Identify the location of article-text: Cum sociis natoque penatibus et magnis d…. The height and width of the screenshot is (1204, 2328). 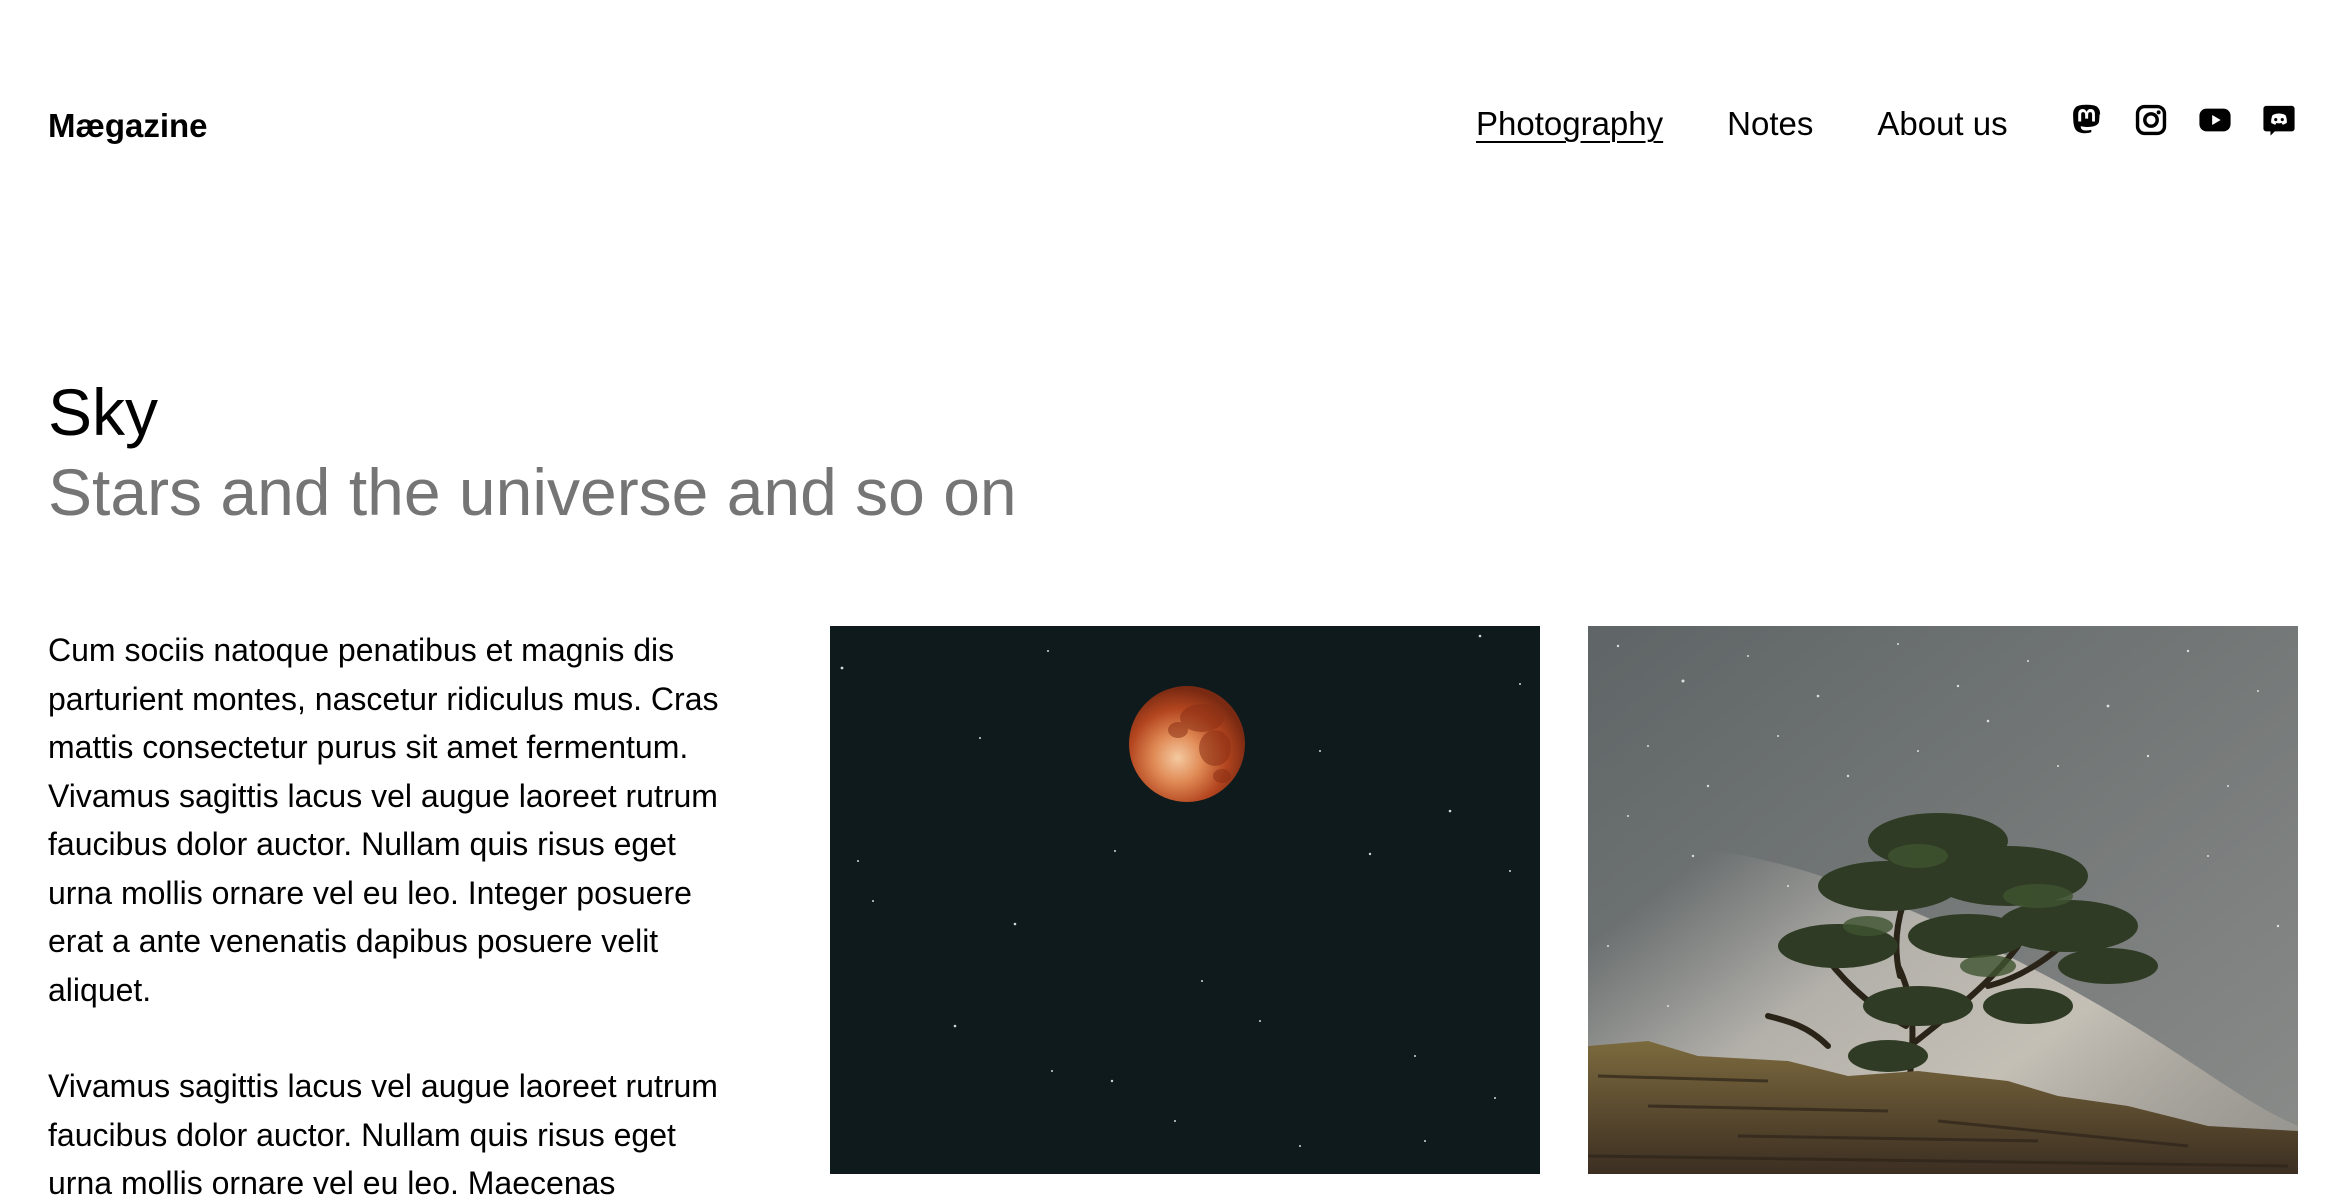
(398, 915).